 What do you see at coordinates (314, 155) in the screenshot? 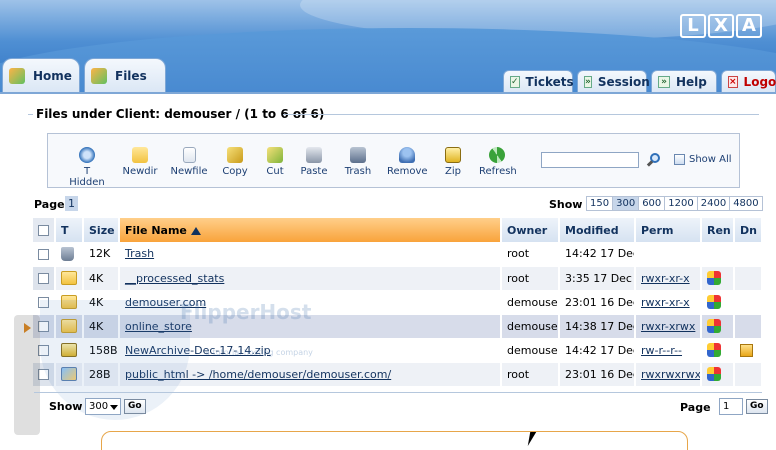
I see `paste-icon` at bounding box center [314, 155].